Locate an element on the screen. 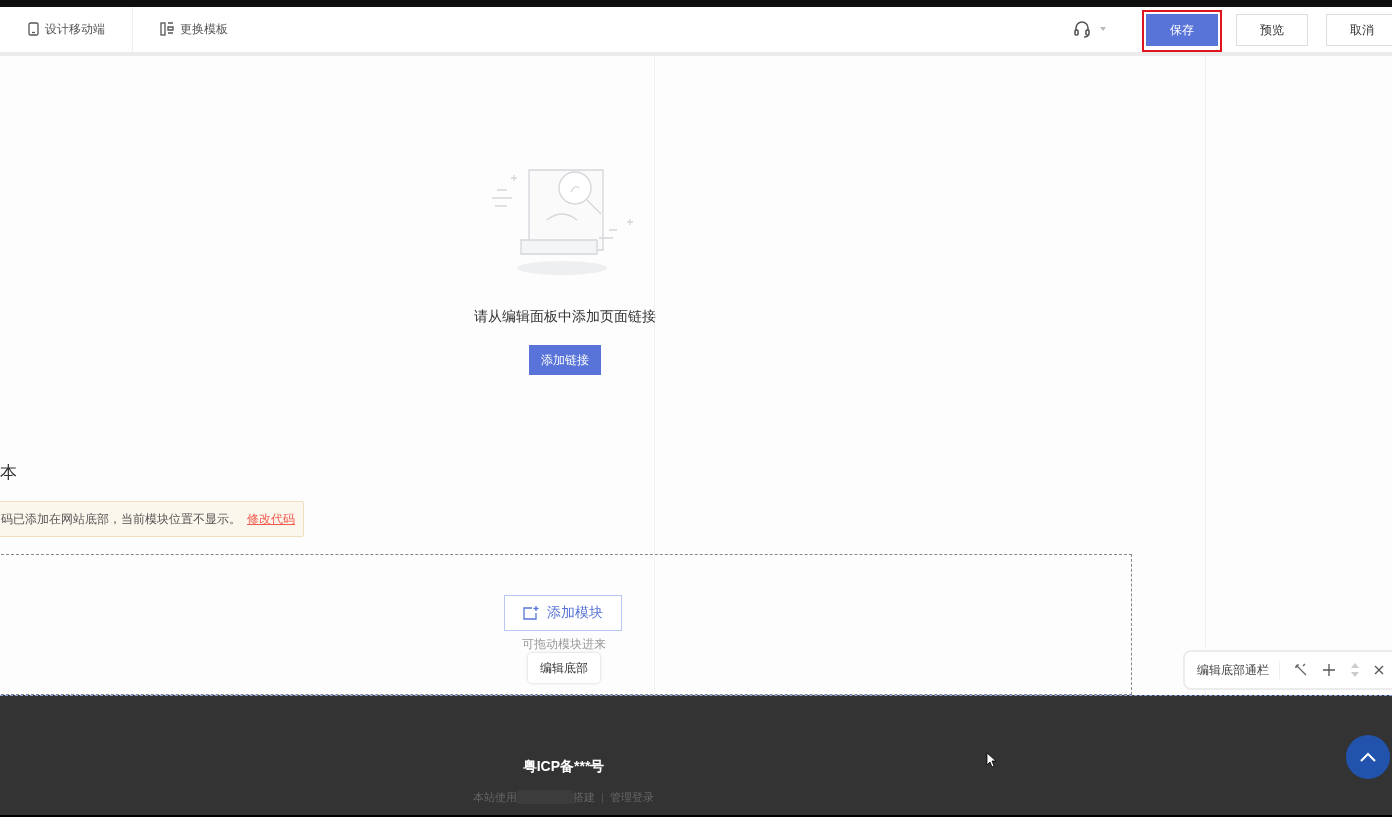 The image size is (1392, 817). section-title: 本 is located at coordinates (9, 472).